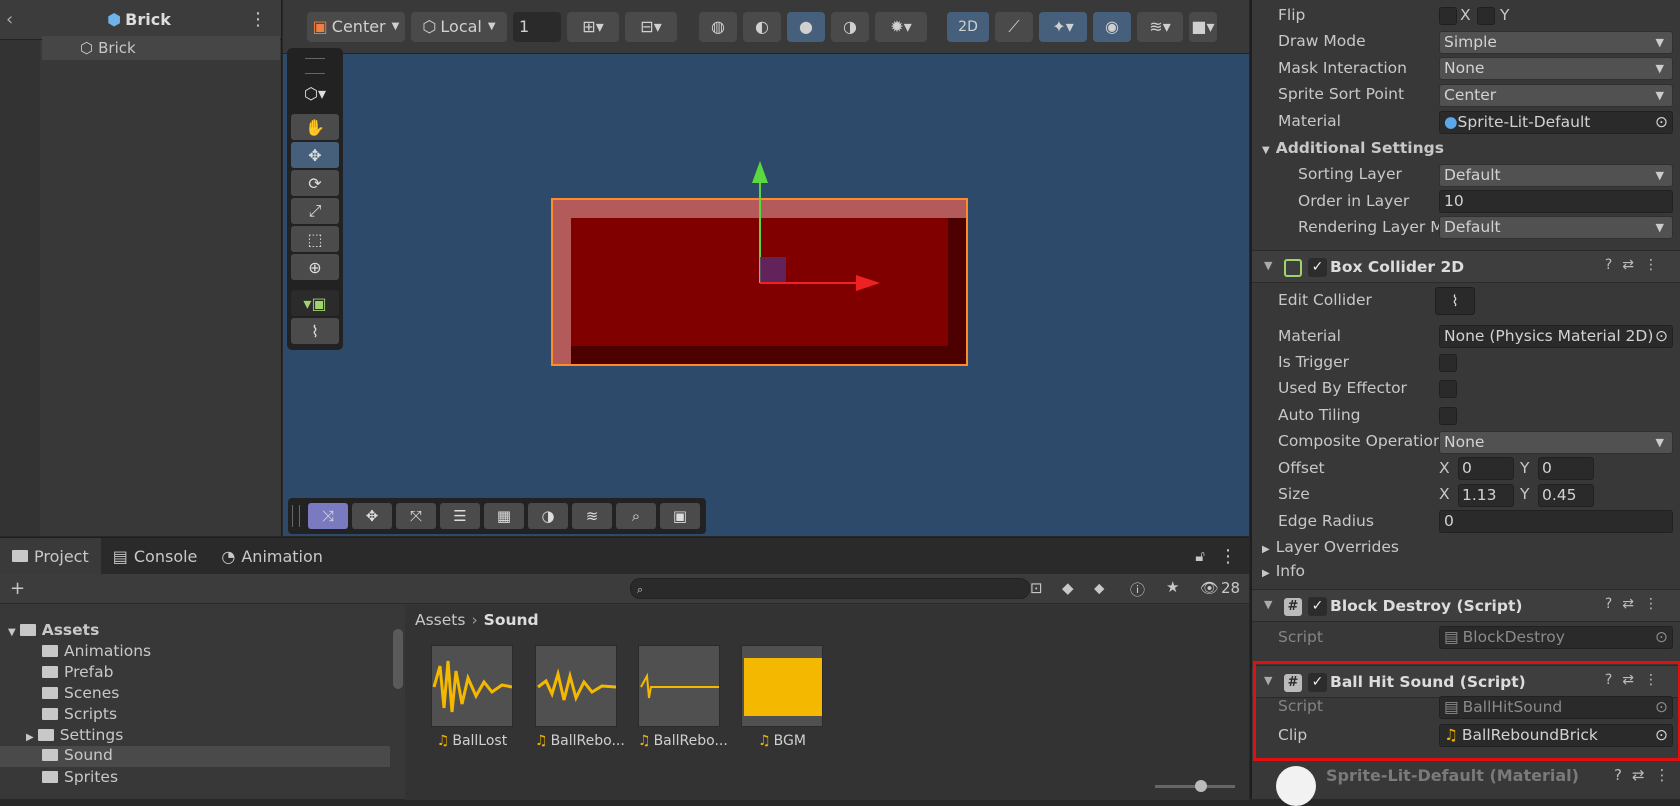 This screenshot has height=806, width=1680. Describe the element at coordinates (1317, 606) in the screenshot. I see `block-destroy-enabled-checkbox: ✓` at that location.